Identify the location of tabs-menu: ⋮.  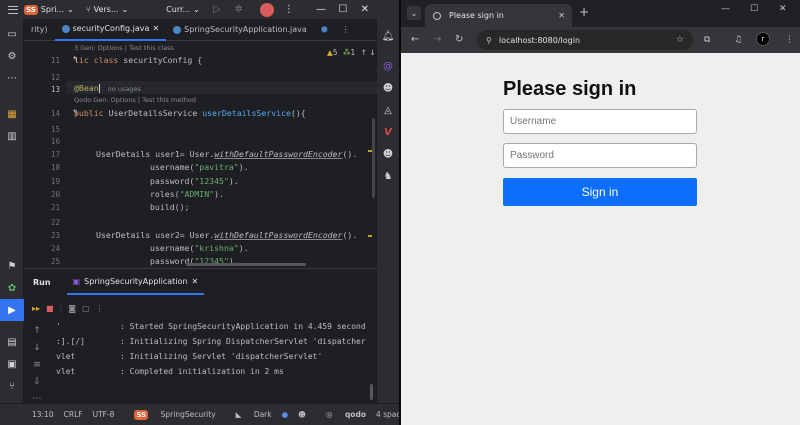
(346, 30).